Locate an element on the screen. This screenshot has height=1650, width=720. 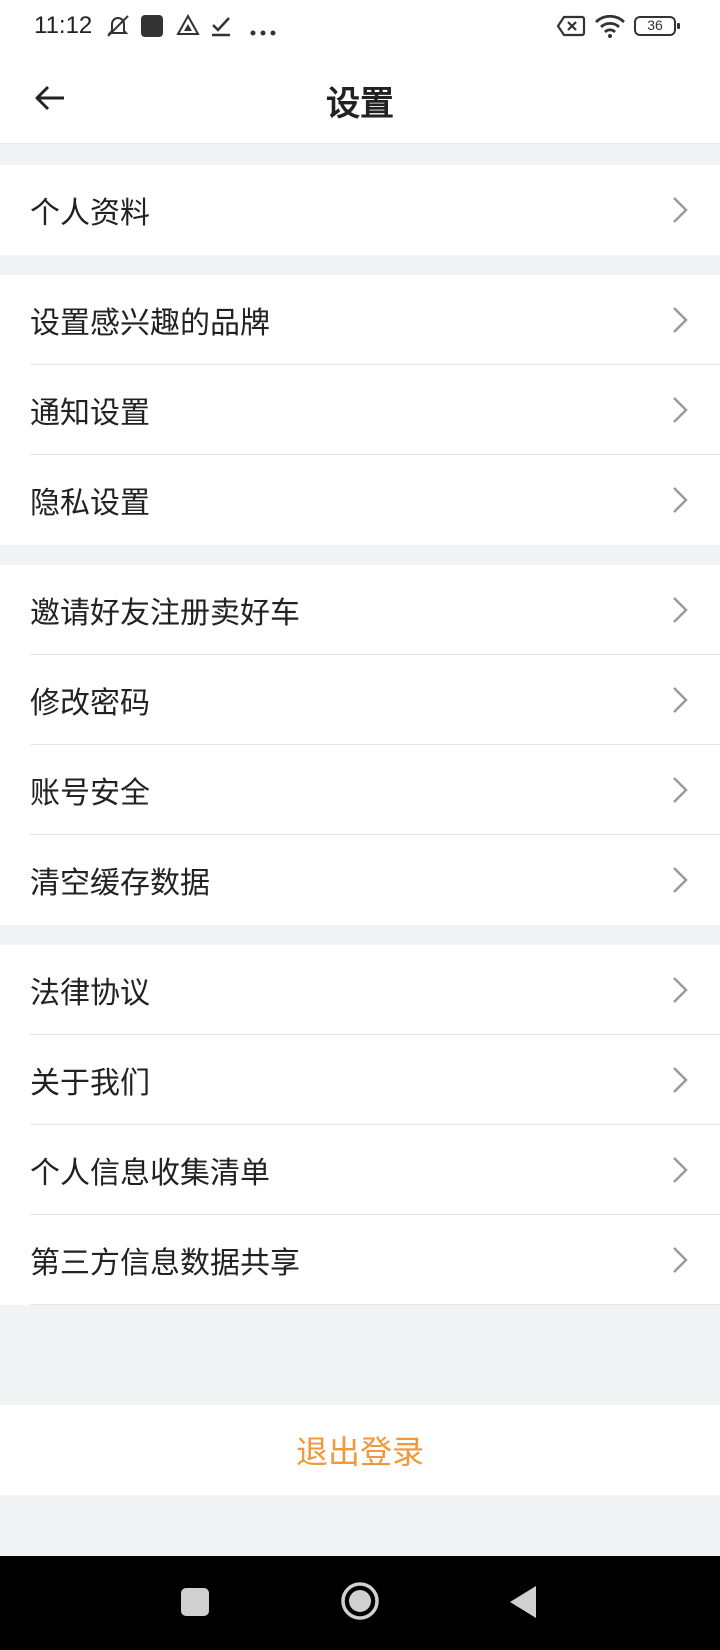
status-time: 11:12 is located at coordinates (63, 25).